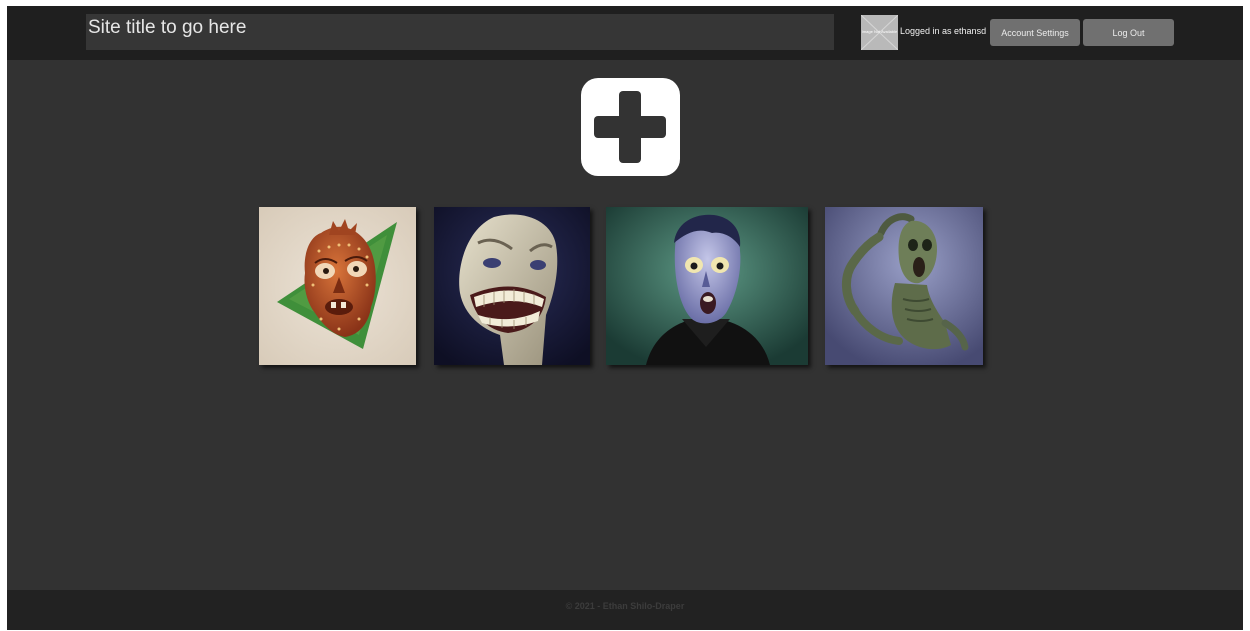 This screenshot has height=631, width=1250. What do you see at coordinates (1035, 32) in the screenshot?
I see `account-settings-button: Account Settings` at bounding box center [1035, 32].